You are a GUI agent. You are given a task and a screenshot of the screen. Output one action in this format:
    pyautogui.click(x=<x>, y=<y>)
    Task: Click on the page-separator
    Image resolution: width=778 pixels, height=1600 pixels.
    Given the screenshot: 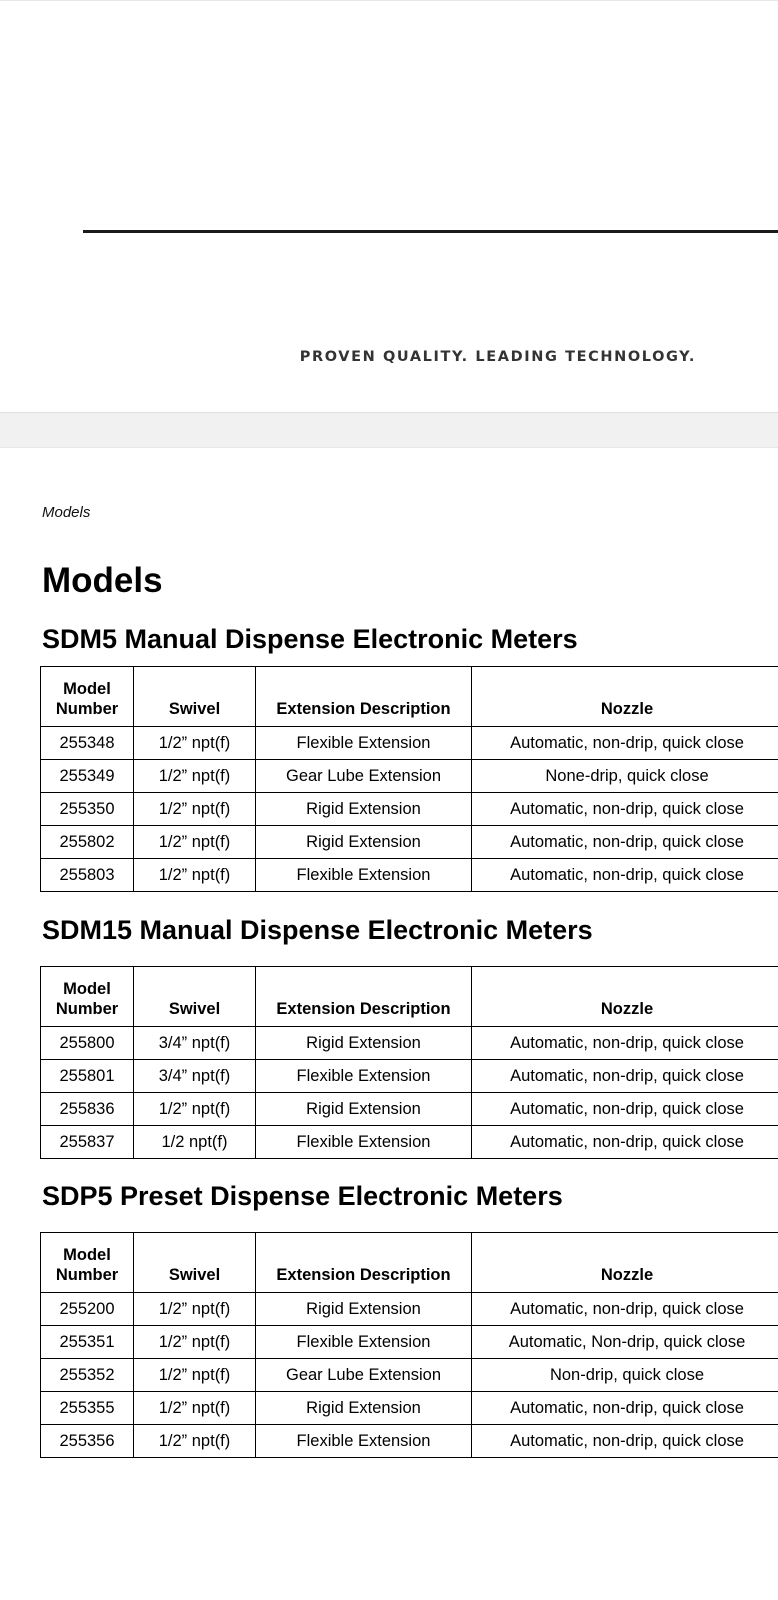 What is the action you would take?
    pyautogui.click(x=389, y=430)
    